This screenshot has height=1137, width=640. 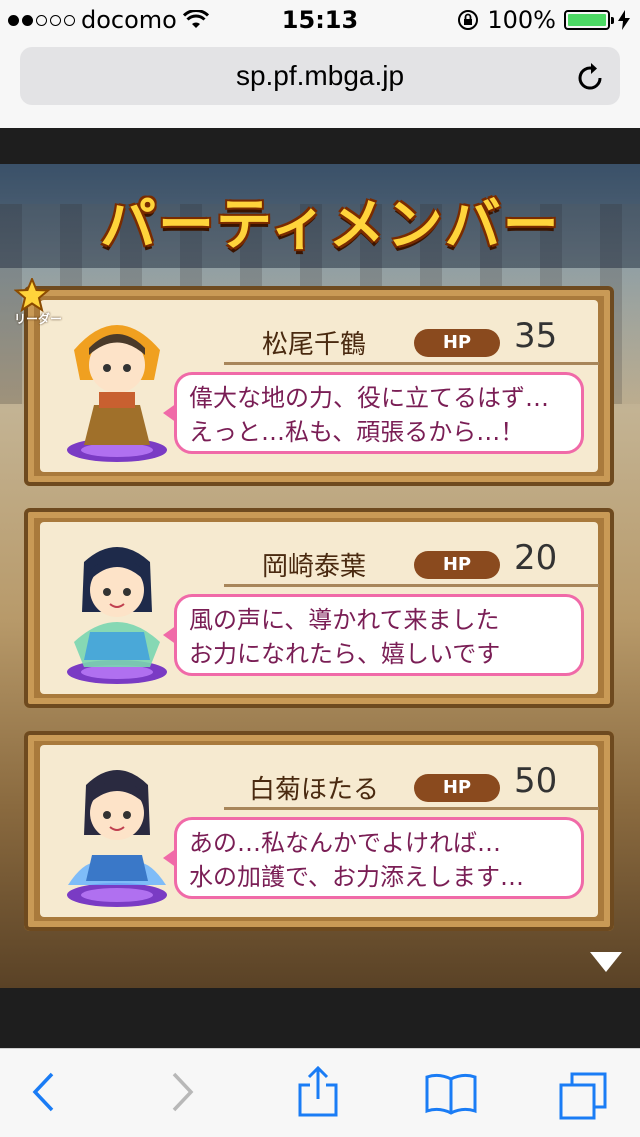 I want to click on hp-value: 50, so click(x=536, y=781).